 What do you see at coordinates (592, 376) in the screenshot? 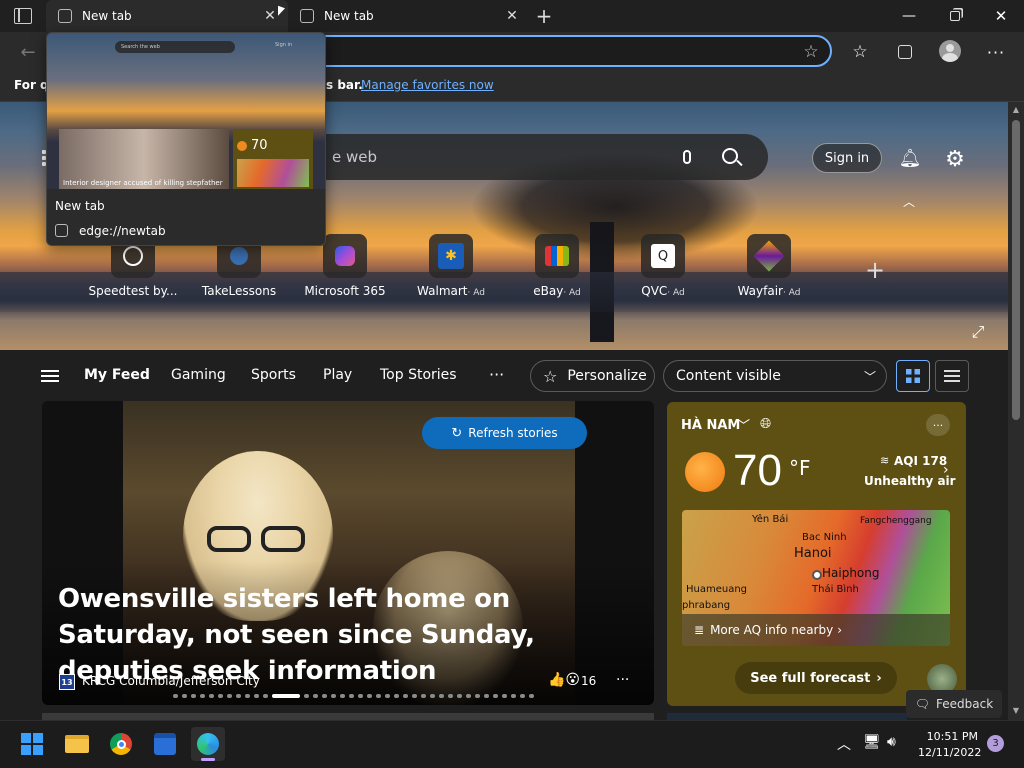
I see `personalize-button: ☆ Personalize` at bounding box center [592, 376].